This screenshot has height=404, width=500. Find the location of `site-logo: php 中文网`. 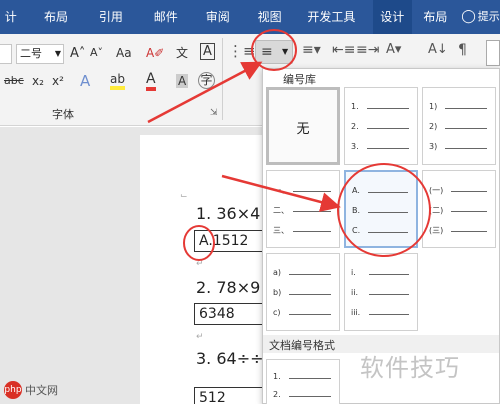

site-logo: php 中文网 is located at coordinates (31, 390).